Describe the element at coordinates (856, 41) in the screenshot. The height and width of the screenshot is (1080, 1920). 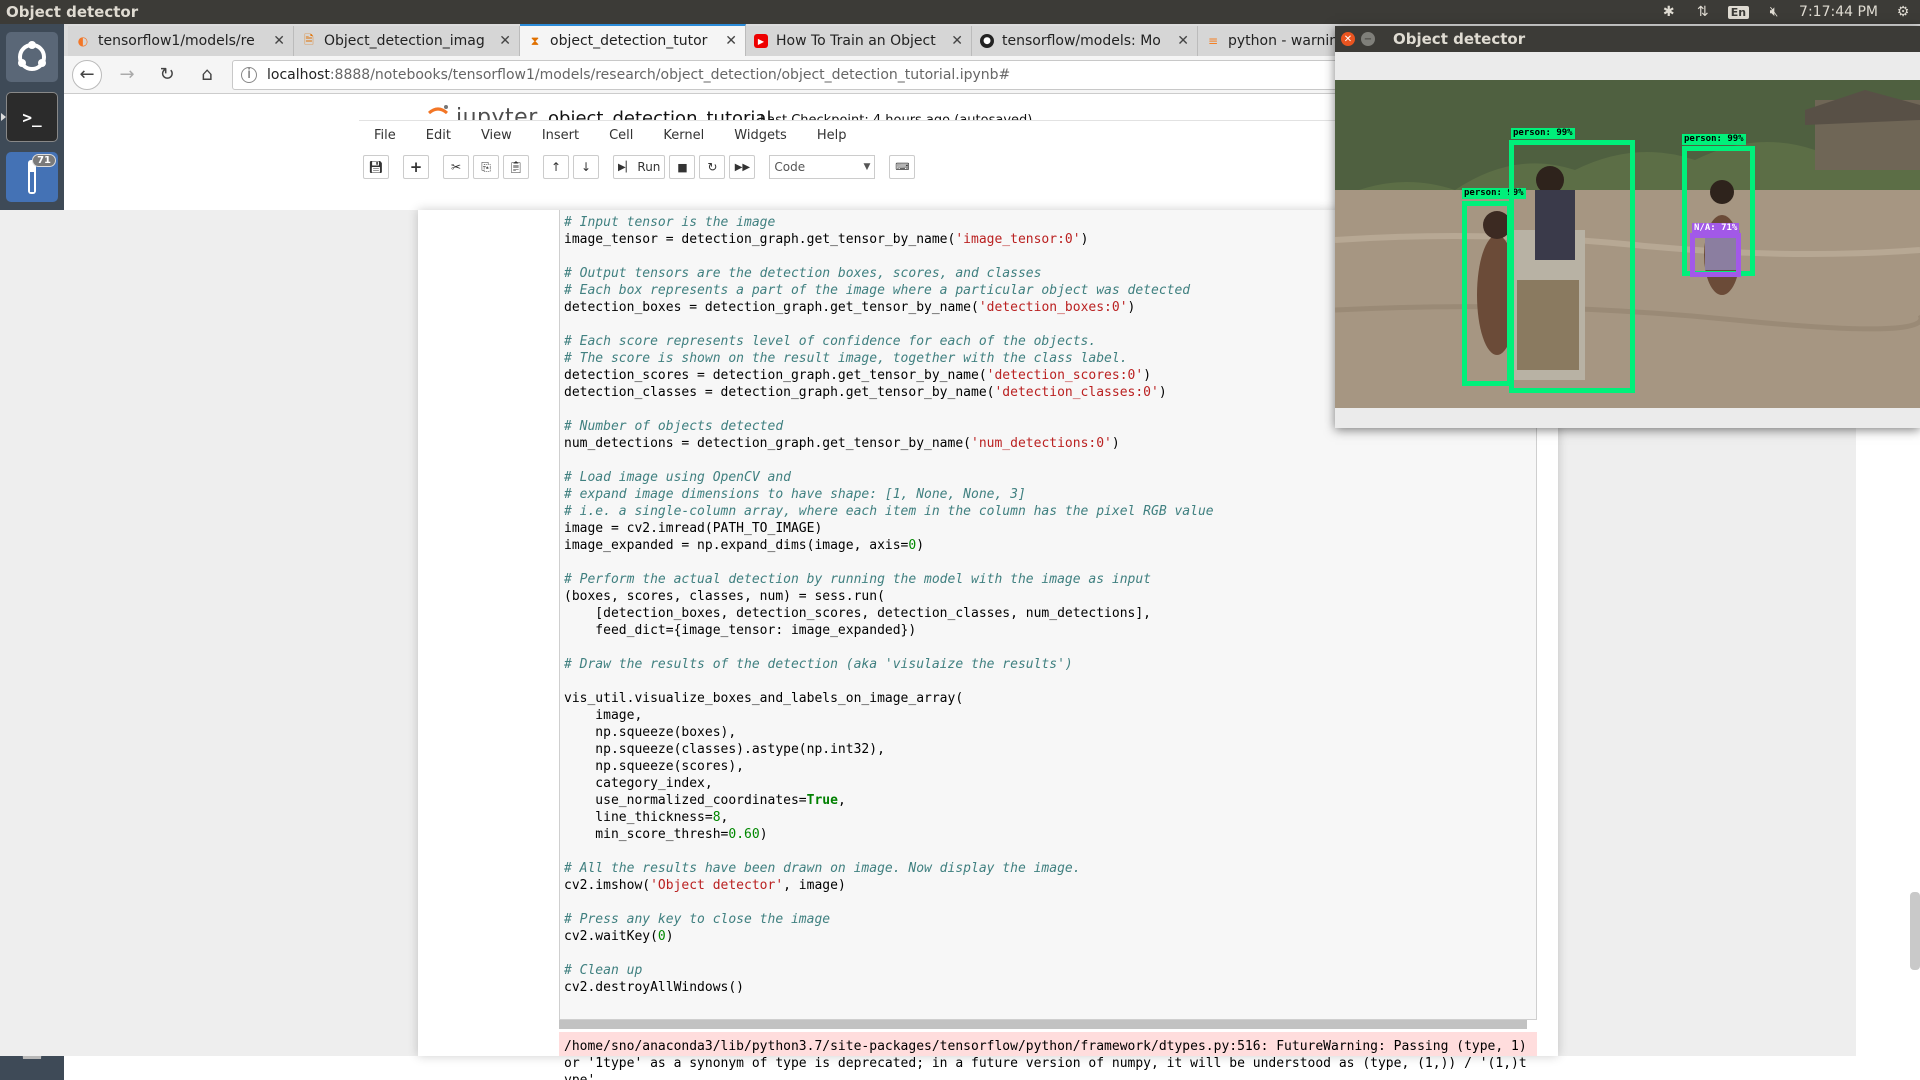
I see `tab-label: How To Train an Object` at that location.